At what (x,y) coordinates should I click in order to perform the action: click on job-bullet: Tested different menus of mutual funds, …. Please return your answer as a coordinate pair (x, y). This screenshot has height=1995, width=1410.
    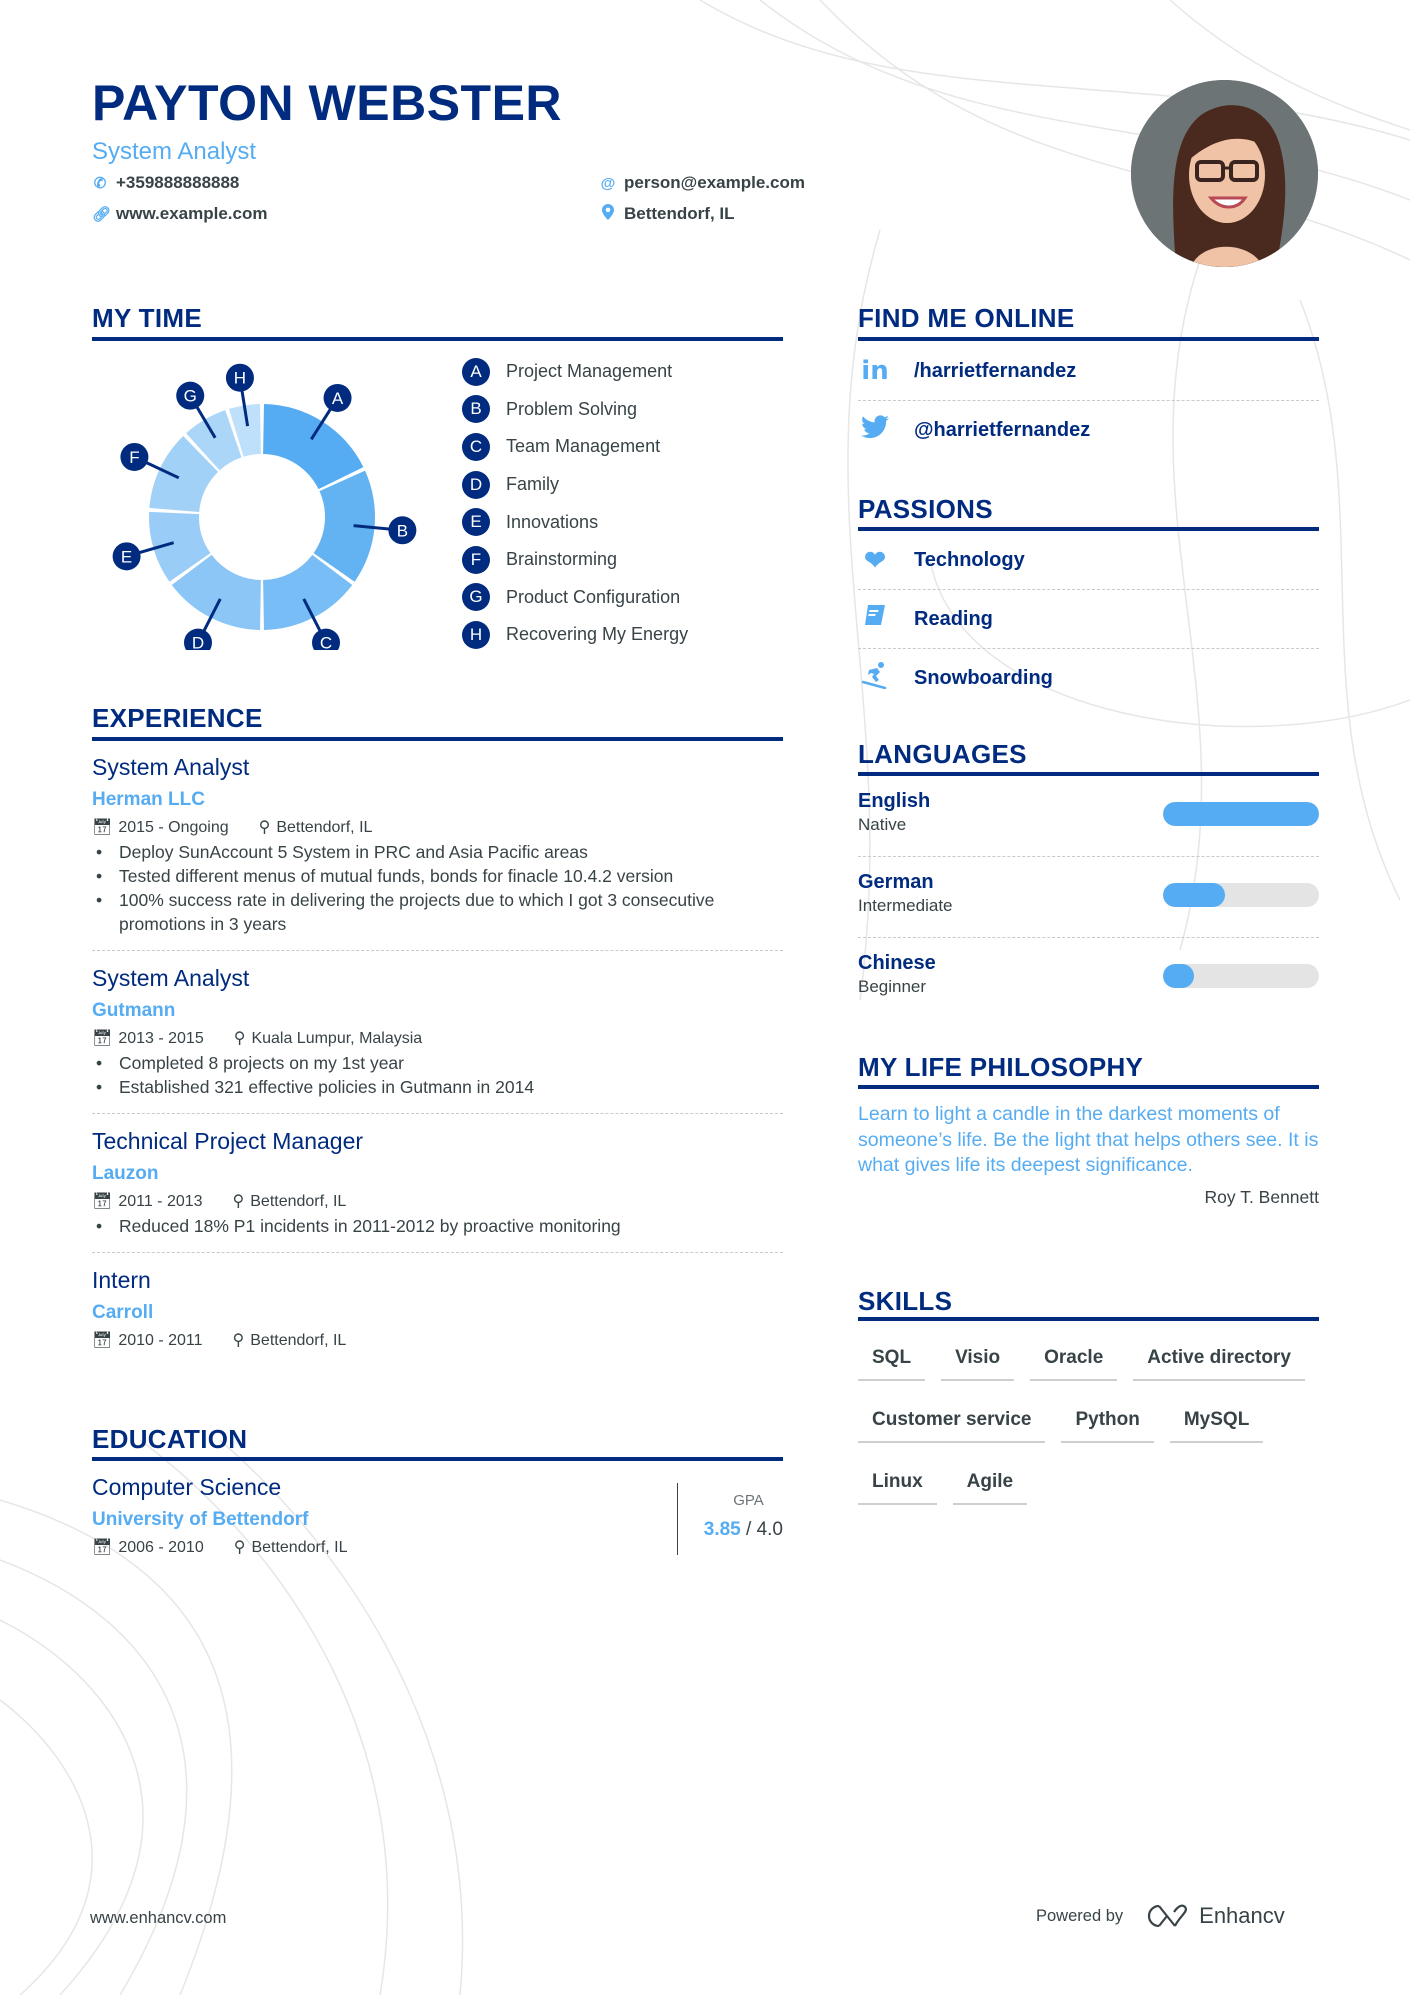
    Looking at the image, I should click on (437, 876).